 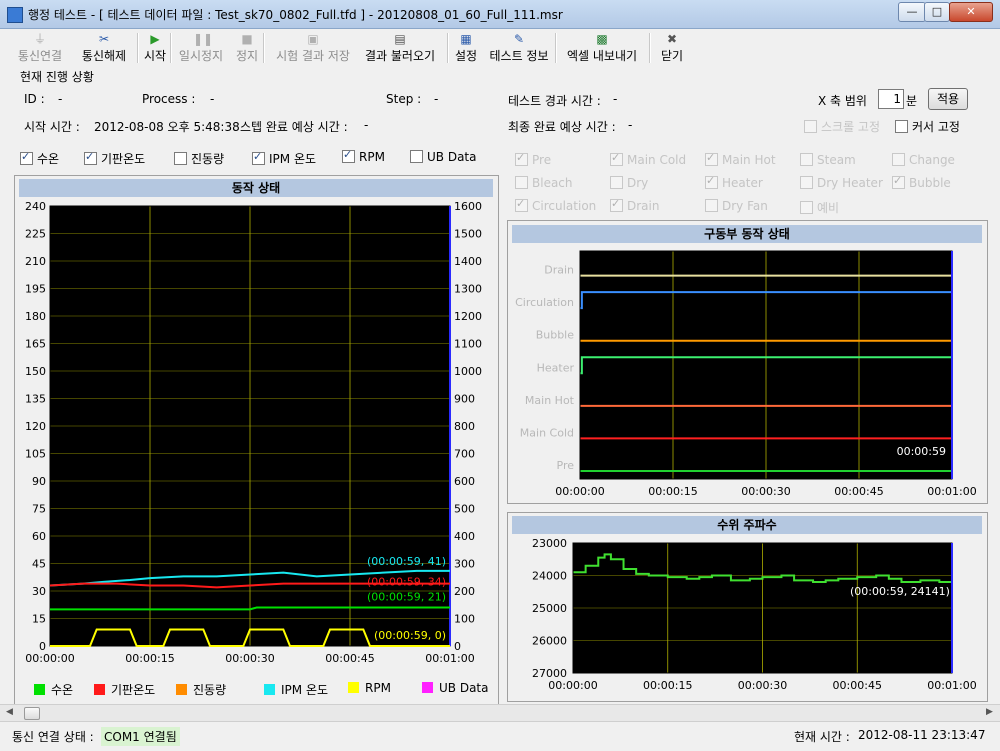 I want to click on xrange-input: 1, so click(x=891, y=99).